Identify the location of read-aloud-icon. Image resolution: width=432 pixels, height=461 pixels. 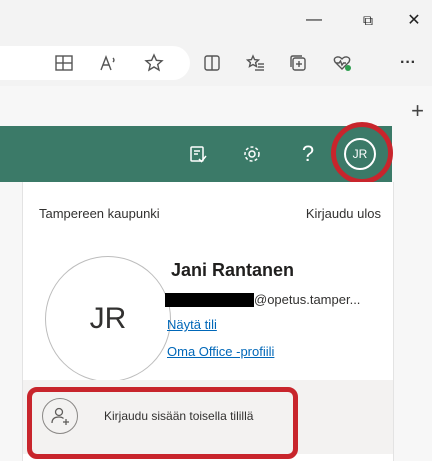
(108, 63).